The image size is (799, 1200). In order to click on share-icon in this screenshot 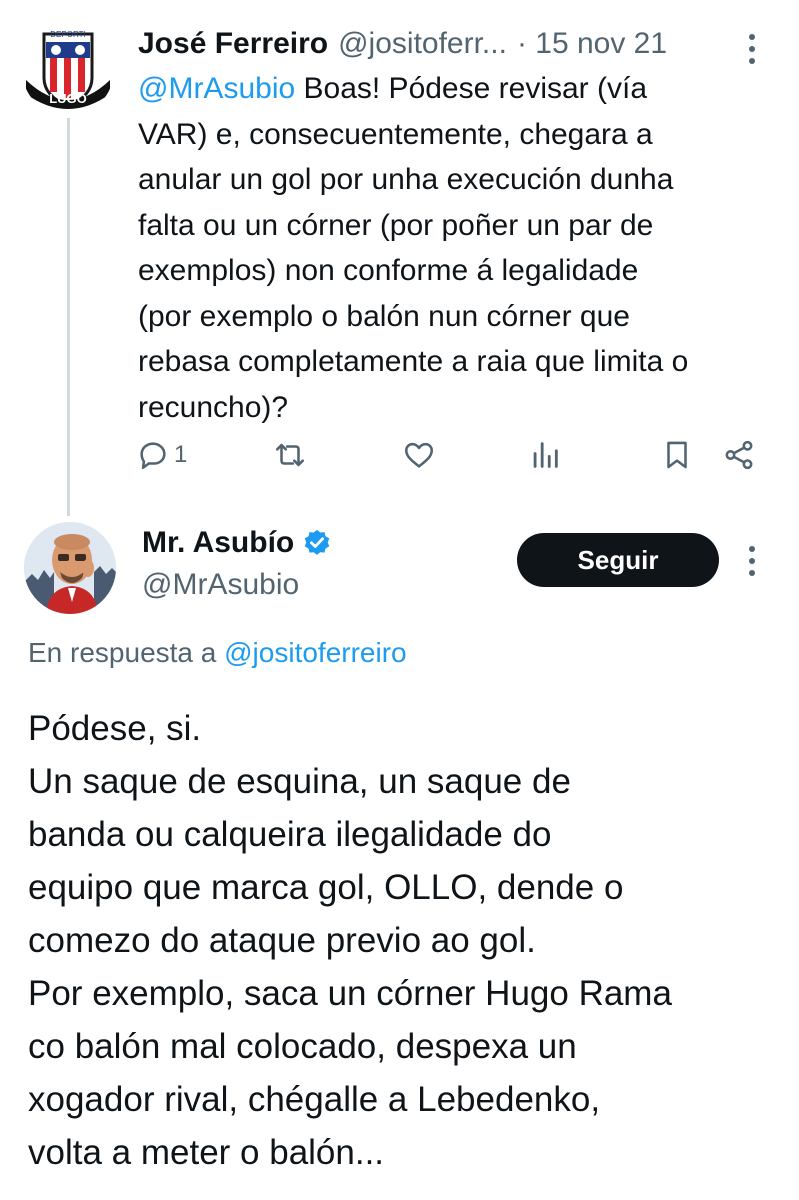, I will do `click(739, 455)`.